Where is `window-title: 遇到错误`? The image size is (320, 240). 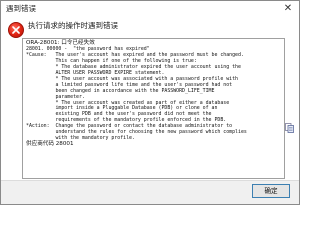 window-title: 遇到错误 is located at coordinates (21, 8).